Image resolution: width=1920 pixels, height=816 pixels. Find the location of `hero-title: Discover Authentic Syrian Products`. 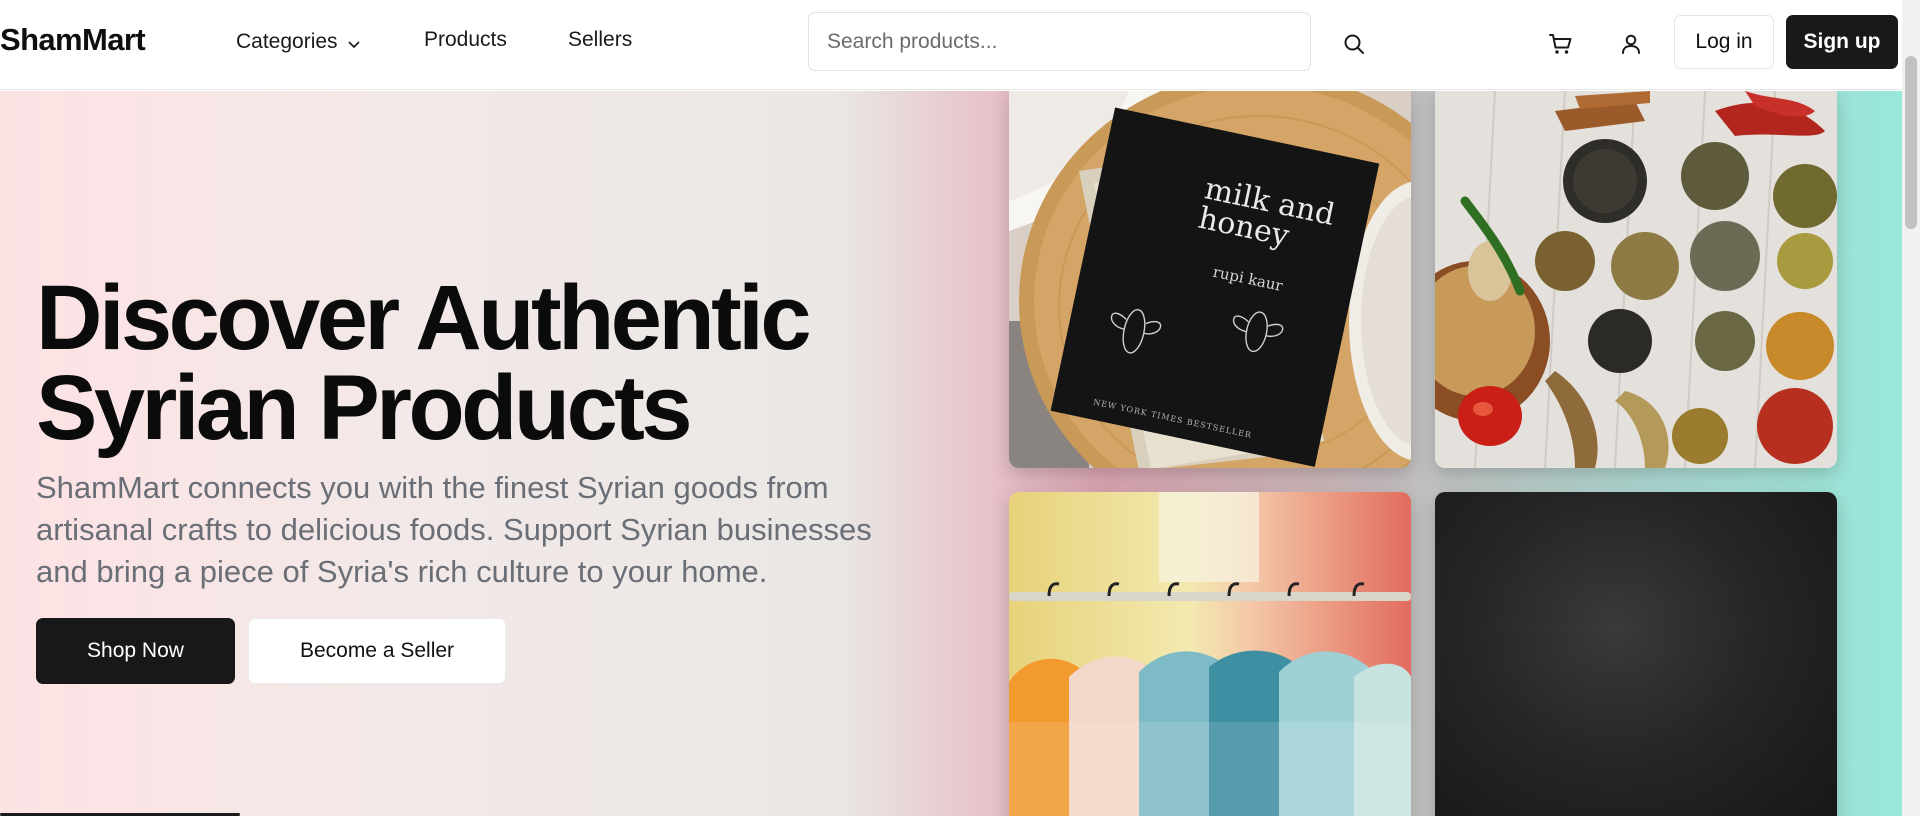

hero-title: Discover Authentic Syrian Products is located at coordinates (486, 363).